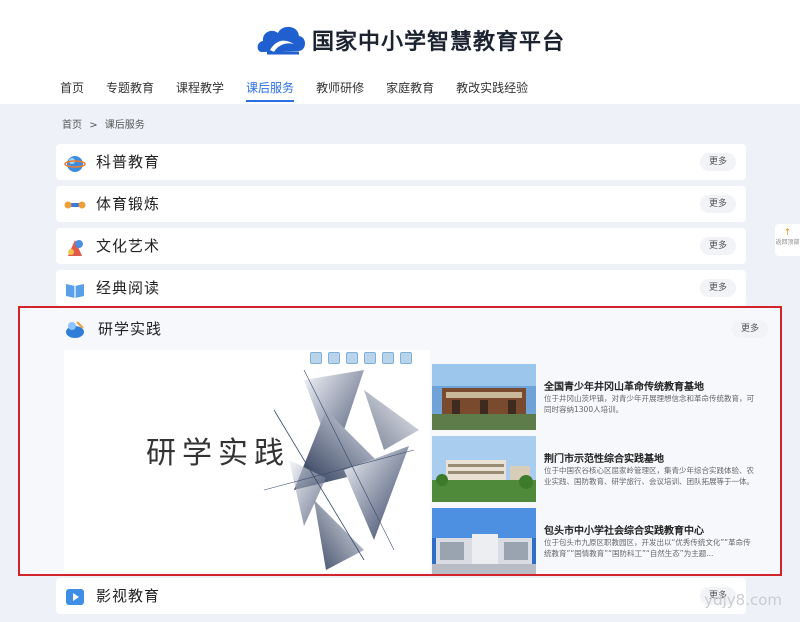 This screenshot has width=800, height=622. I want to click on nav-home: 首页, so click(72, 91).